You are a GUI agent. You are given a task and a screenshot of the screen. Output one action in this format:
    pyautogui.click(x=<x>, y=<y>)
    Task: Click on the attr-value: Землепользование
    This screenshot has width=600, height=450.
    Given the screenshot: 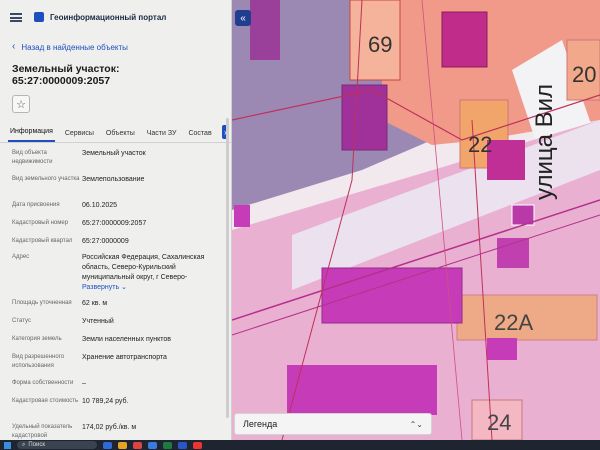 What is the action you would take?
    pyautogui.click(x=113, y=179)
    